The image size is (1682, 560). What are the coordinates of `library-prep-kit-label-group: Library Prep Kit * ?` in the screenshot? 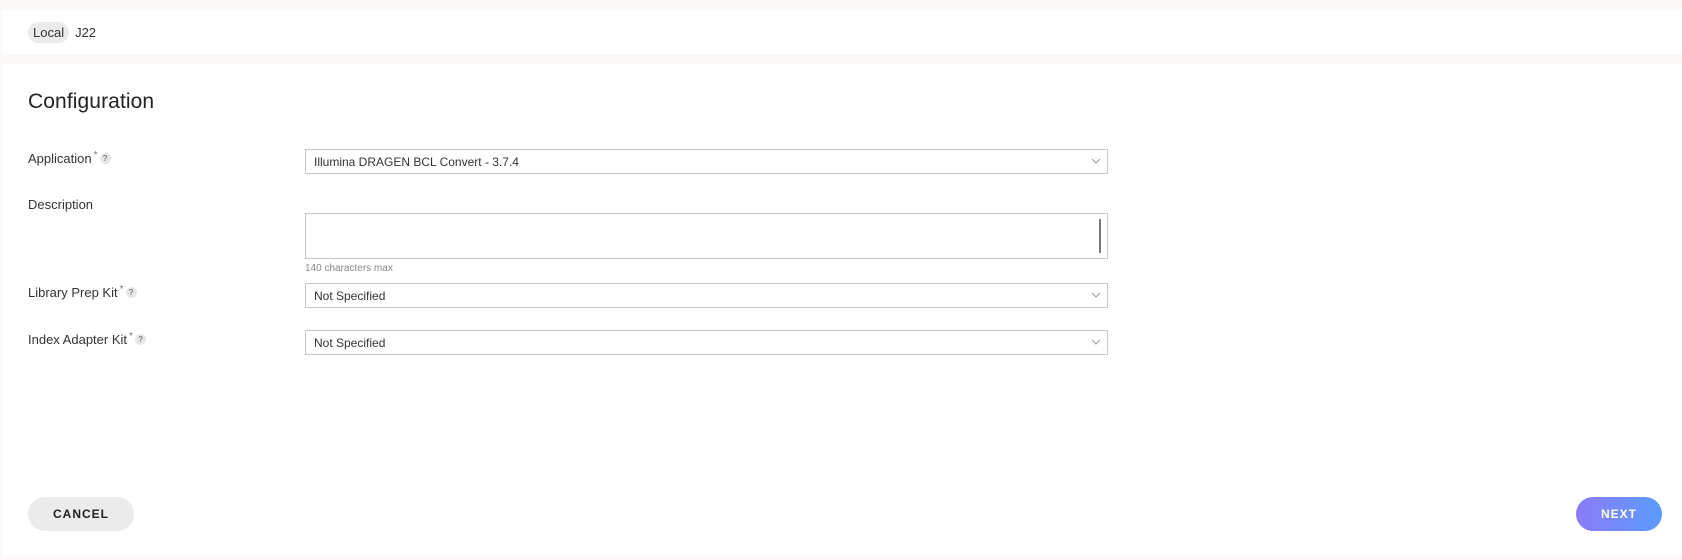 It's located at (82, 292).